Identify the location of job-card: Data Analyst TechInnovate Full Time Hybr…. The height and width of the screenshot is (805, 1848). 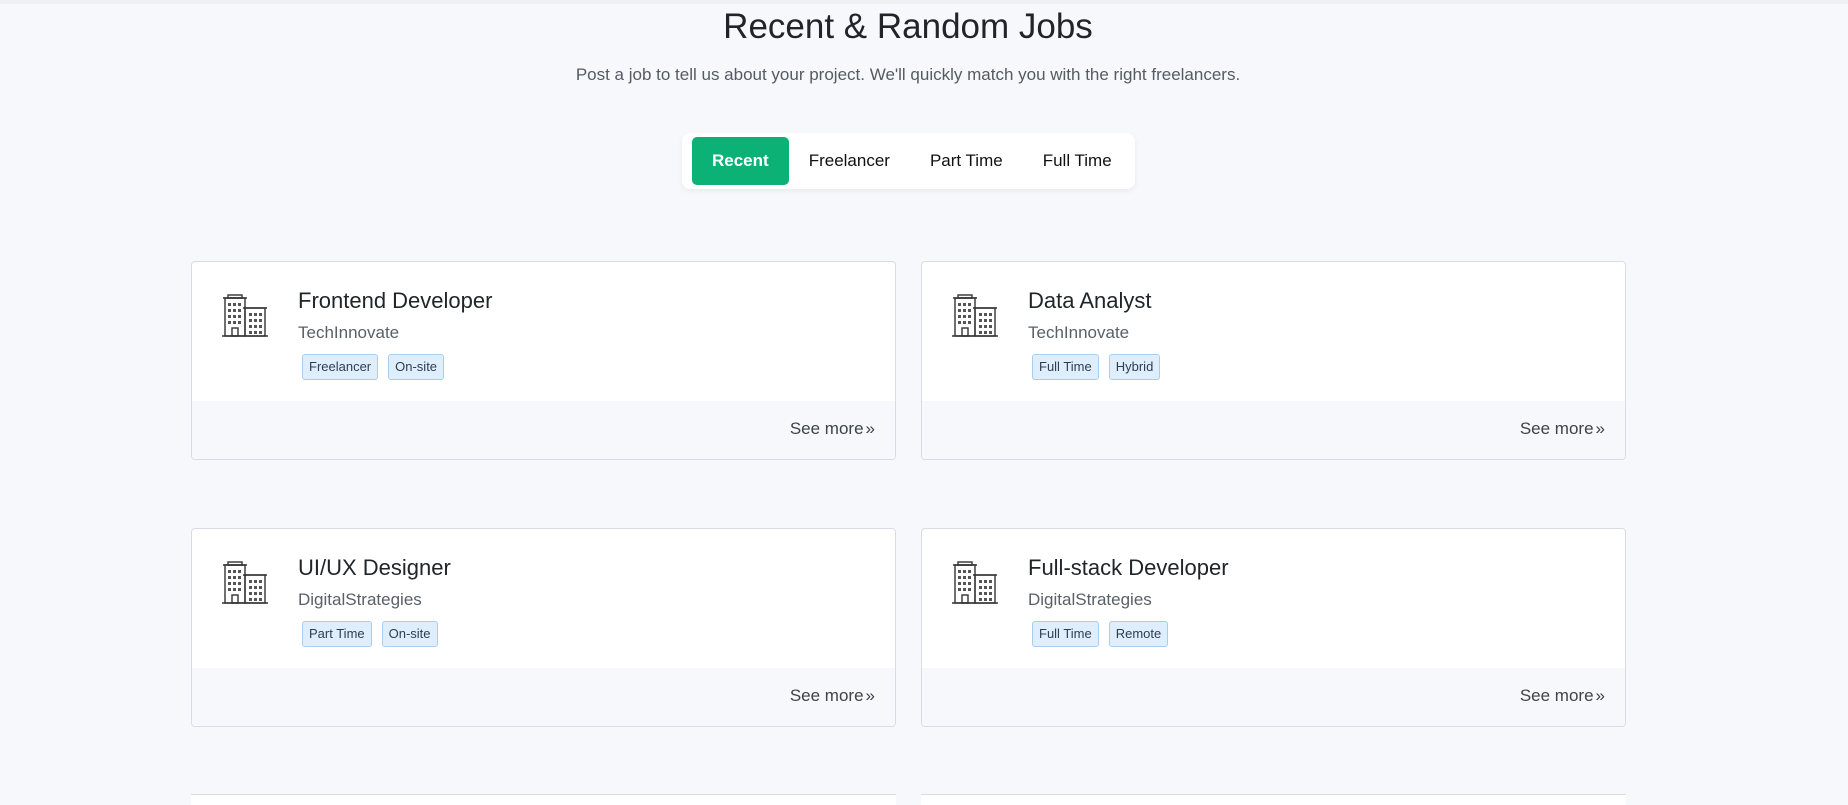
(1273, 360).